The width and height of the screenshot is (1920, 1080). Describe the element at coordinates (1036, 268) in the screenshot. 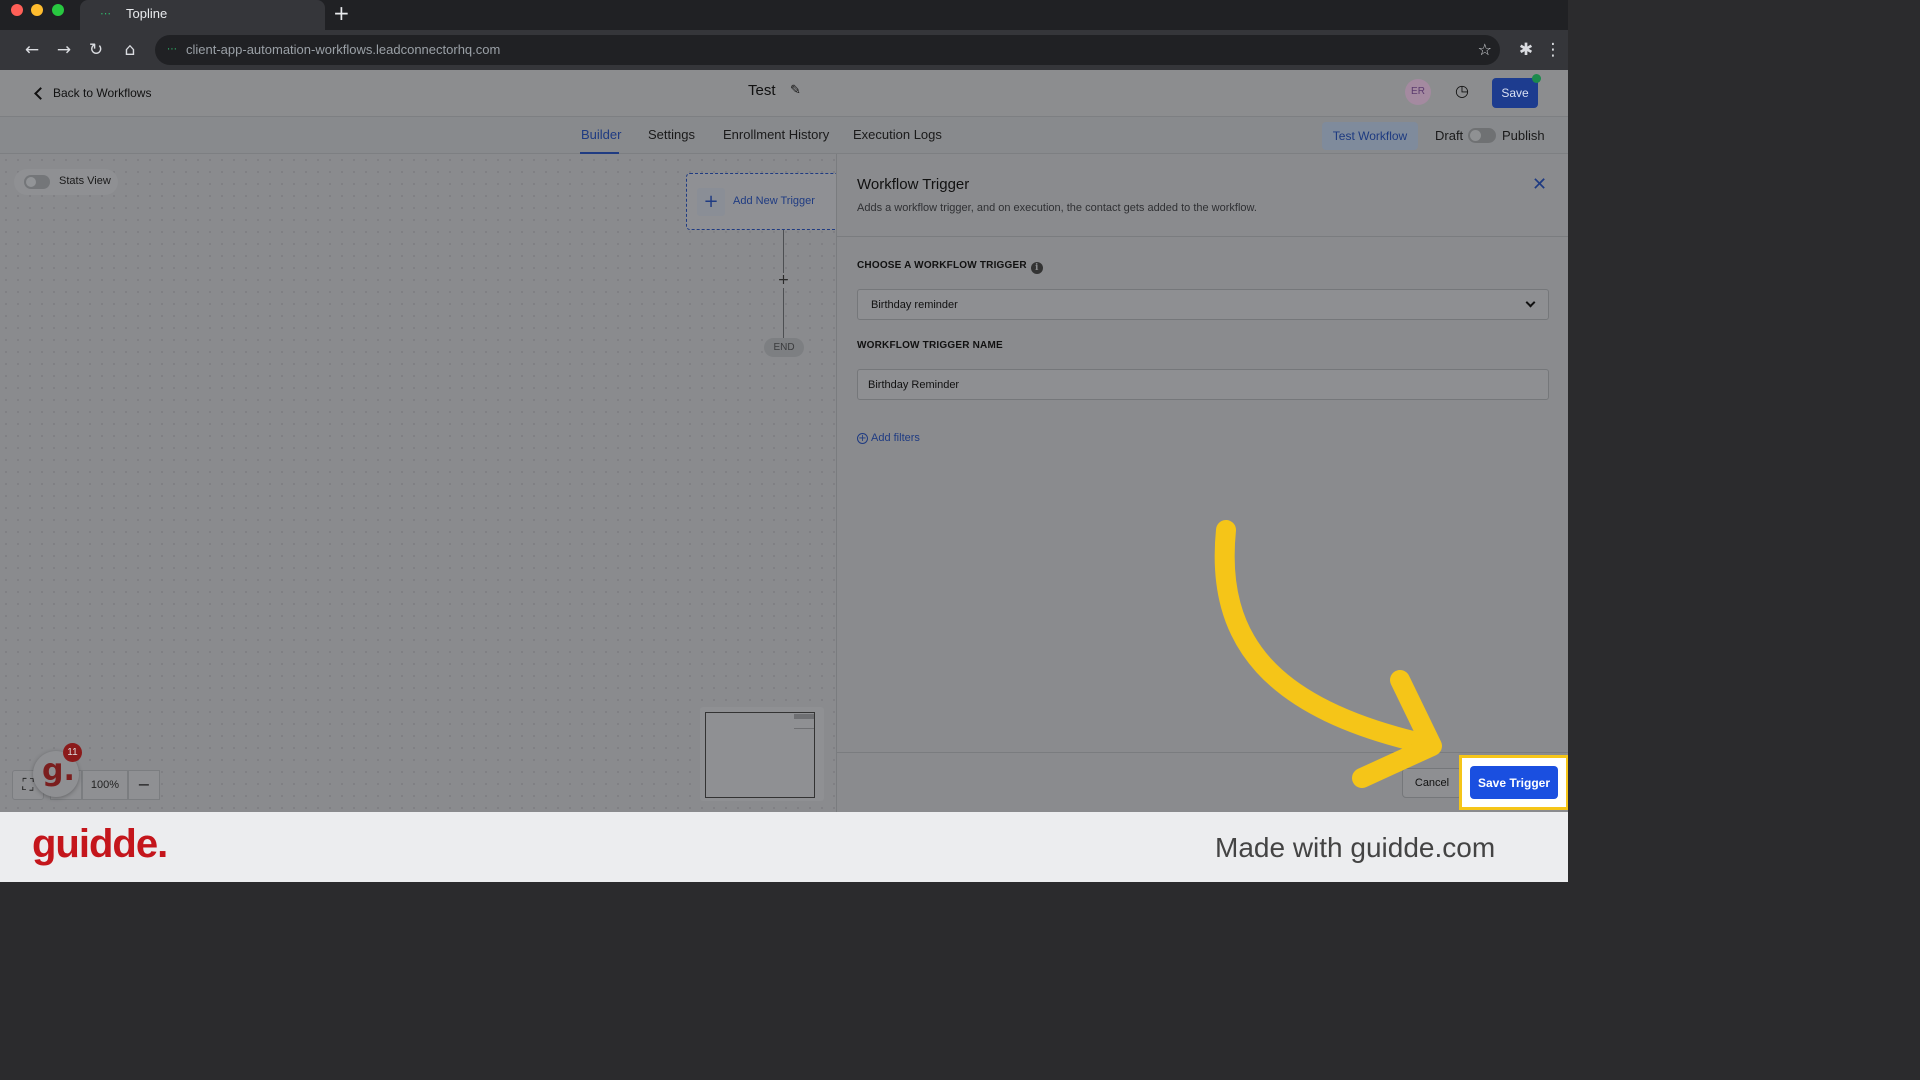

I see `info-icon: i` at that location.